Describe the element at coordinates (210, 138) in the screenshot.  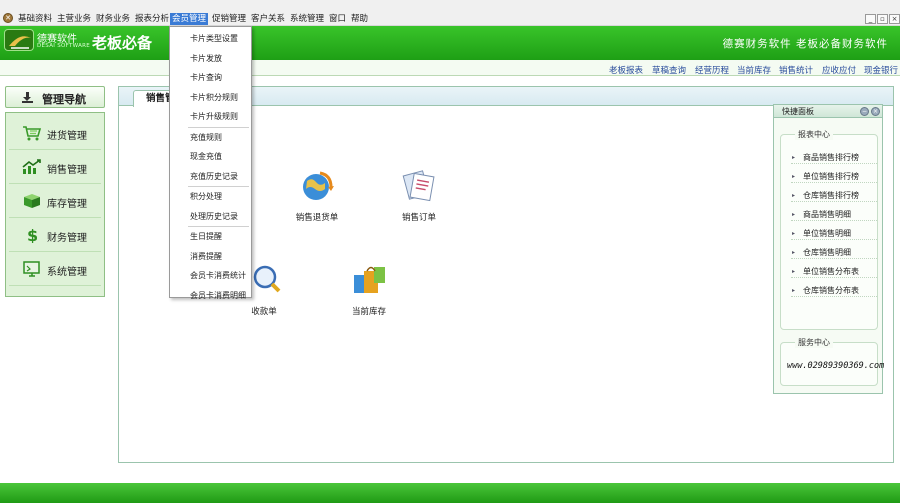
I see `menu-item-recharge-rules: 充值规则` at that location.